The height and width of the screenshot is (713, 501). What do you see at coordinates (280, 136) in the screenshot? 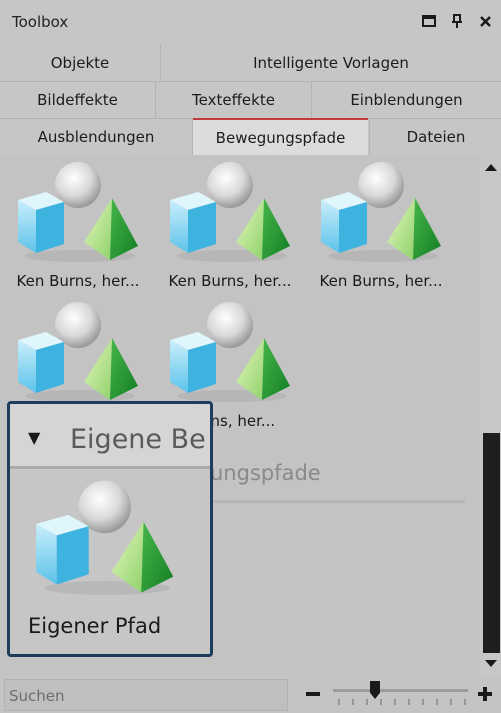
I see `tab-bewegungspfade: Bewegungspfade` at bounding box center [280, 136].